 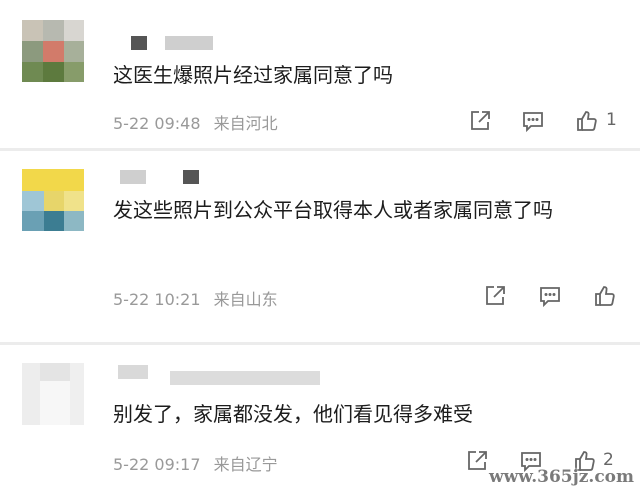 What do you see at coordinates (561, 477) in the screenshot?
I see `watermark: www.365jz.com` at bounding box center [561, 477].